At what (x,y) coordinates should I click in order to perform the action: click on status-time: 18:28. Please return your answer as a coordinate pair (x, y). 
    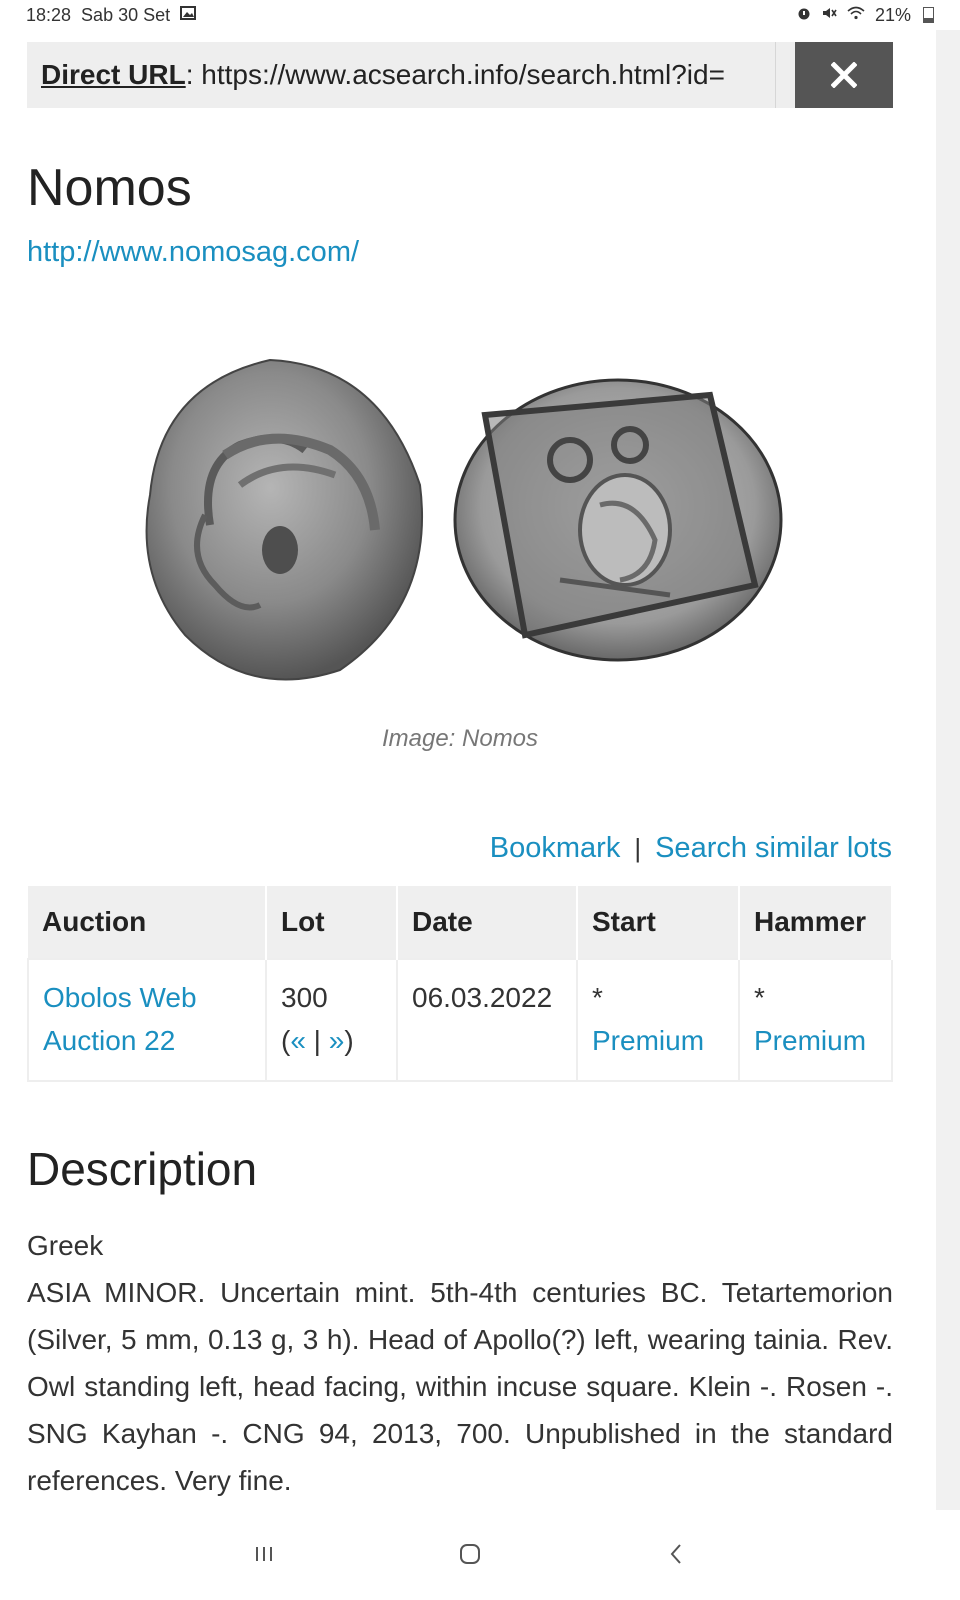
    Looking at the image, I should click on (49, 14).